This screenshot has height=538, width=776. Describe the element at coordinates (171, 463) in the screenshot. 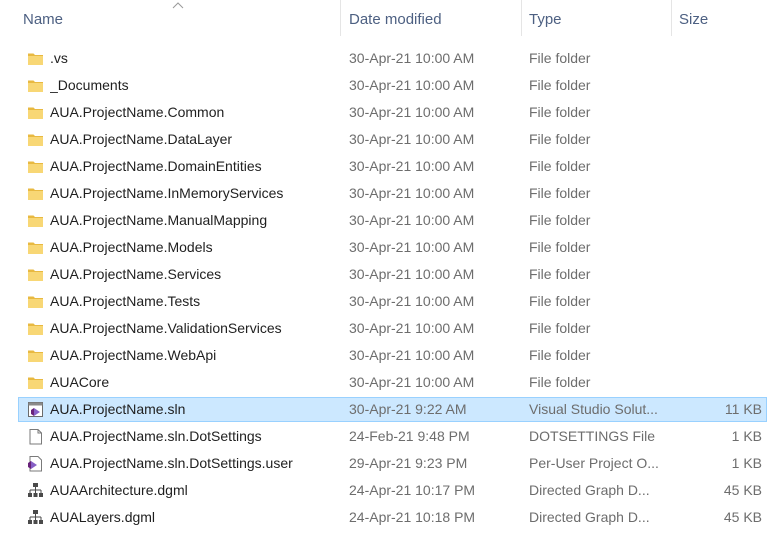

I see `file-name: AUA.ProjectName.sln.DotSettings.user` at that location.